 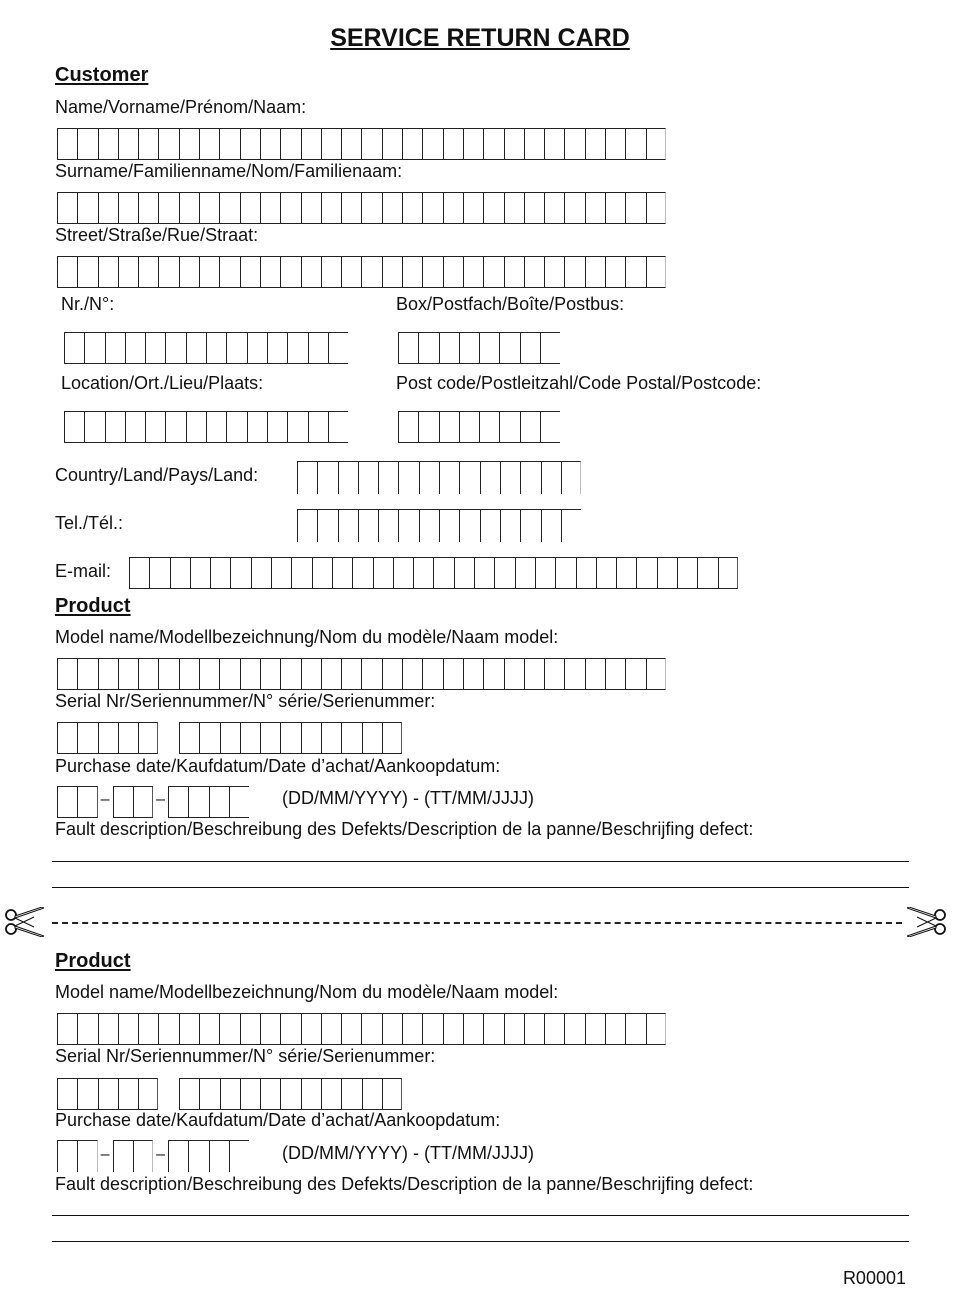 I want to click on date-month-field, so click(x=133, y=802).